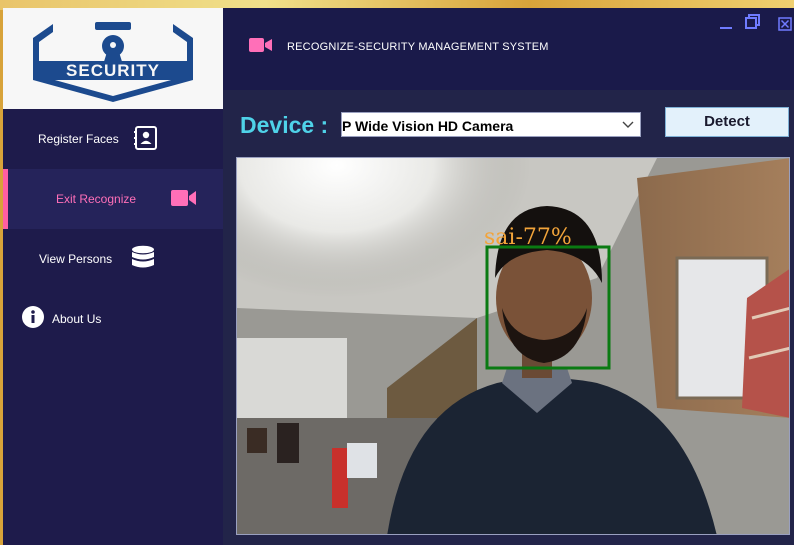 This screenshot has height=545, width=794. I want to click on sidebar-item-register-faces: Register Faces, so click(113, 139).